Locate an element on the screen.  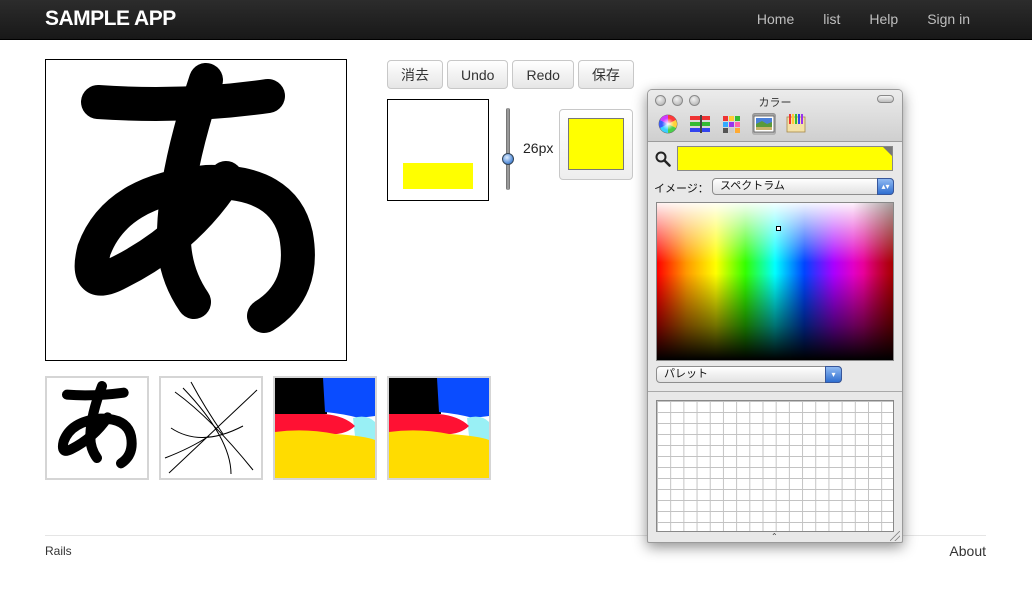
spectrum-picker is located at coordinates (775, 281).